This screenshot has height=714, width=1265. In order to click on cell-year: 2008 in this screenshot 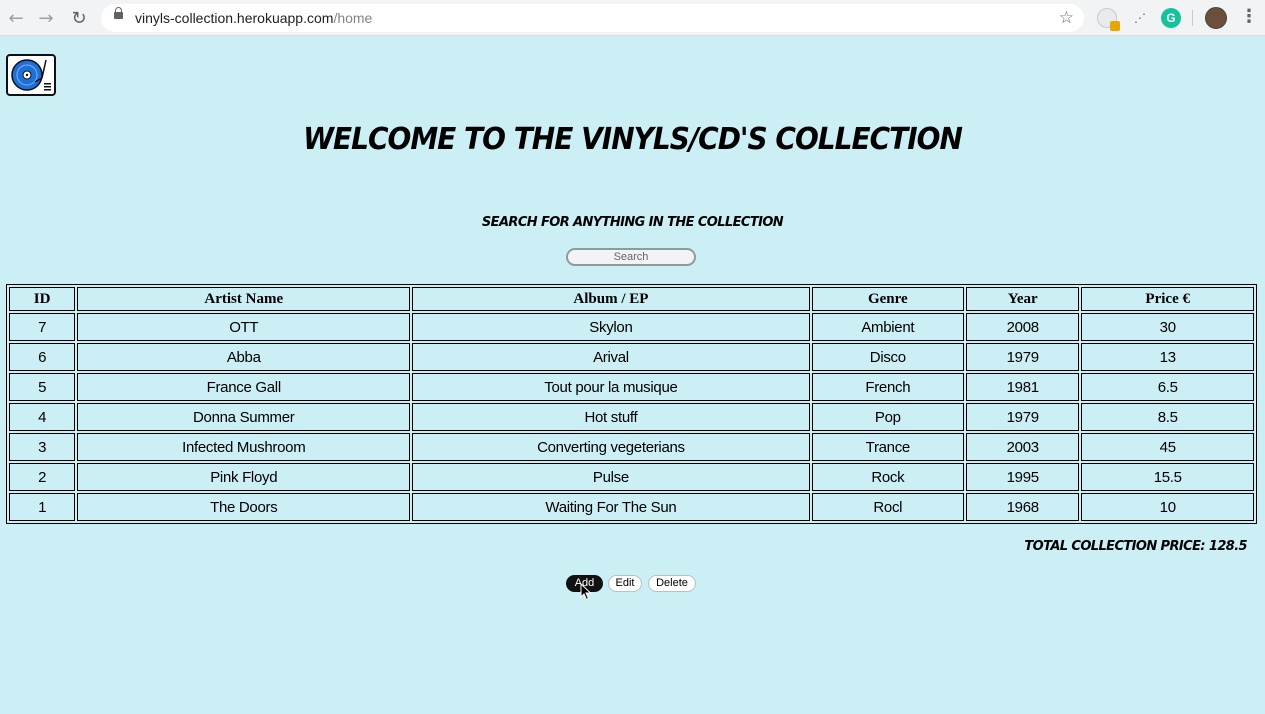, I will do `click(1023, 327)`.